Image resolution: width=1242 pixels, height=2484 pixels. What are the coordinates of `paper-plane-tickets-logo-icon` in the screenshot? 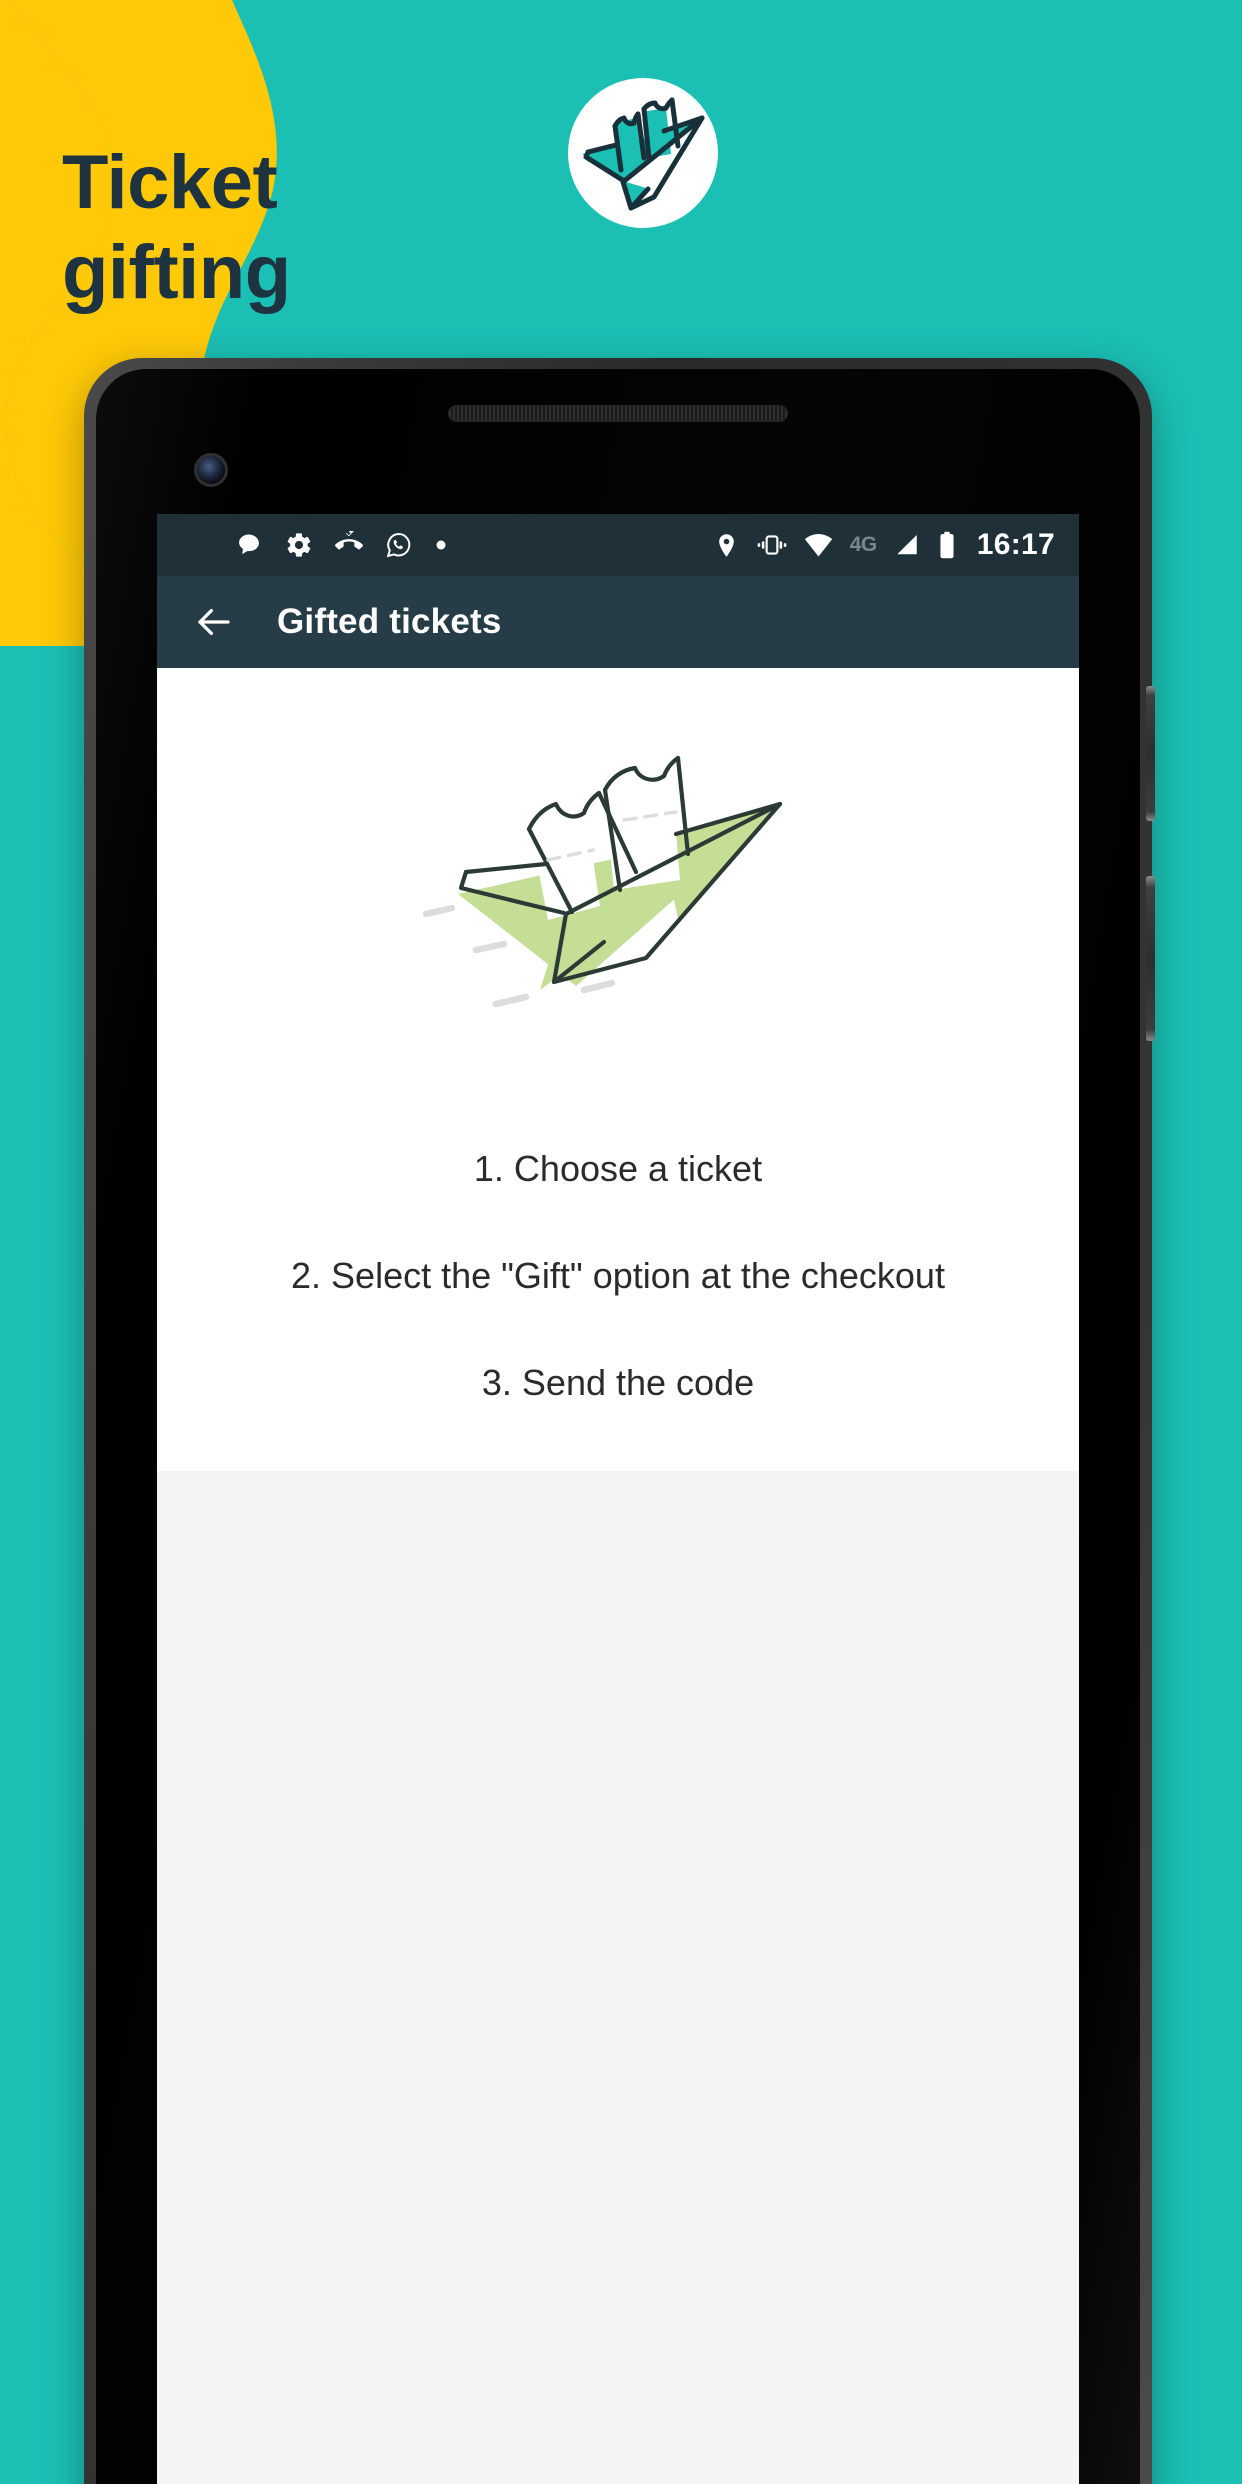 It's located at (643, 154).